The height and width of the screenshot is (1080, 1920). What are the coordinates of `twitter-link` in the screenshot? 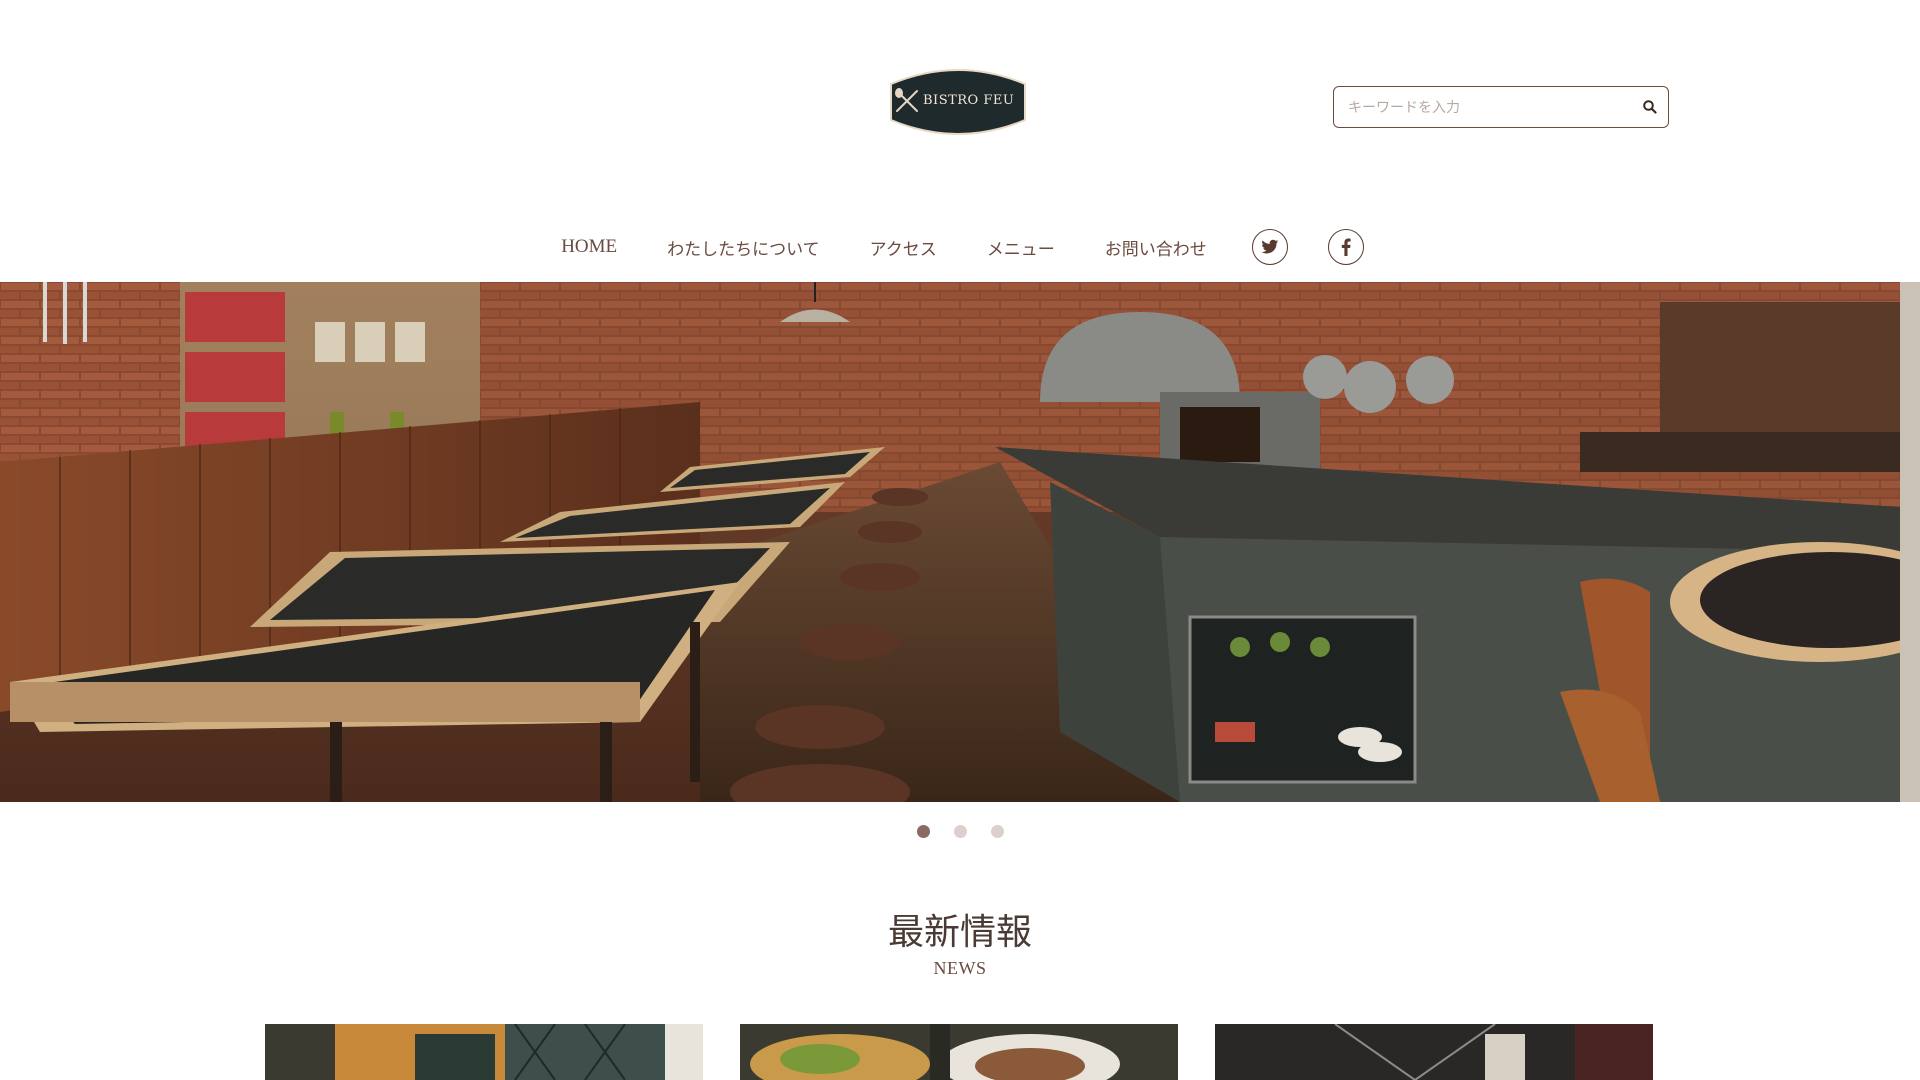 It's located at (1269, 247).